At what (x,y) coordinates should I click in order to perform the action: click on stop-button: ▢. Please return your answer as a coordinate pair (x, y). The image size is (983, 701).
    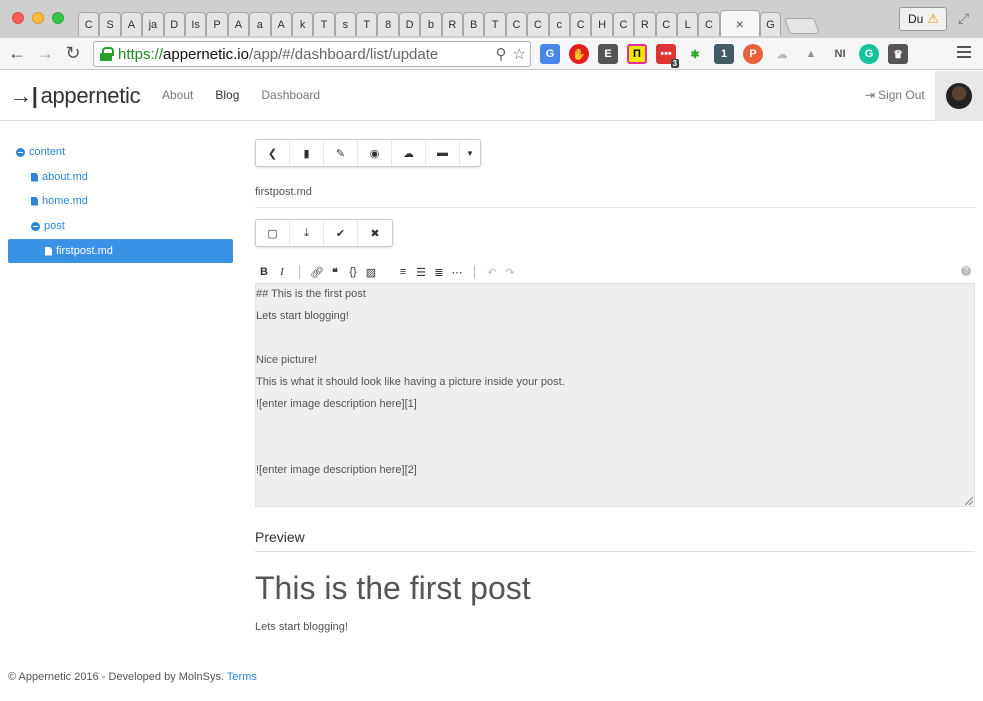
    Looking at the image, I should click on (273, 233).